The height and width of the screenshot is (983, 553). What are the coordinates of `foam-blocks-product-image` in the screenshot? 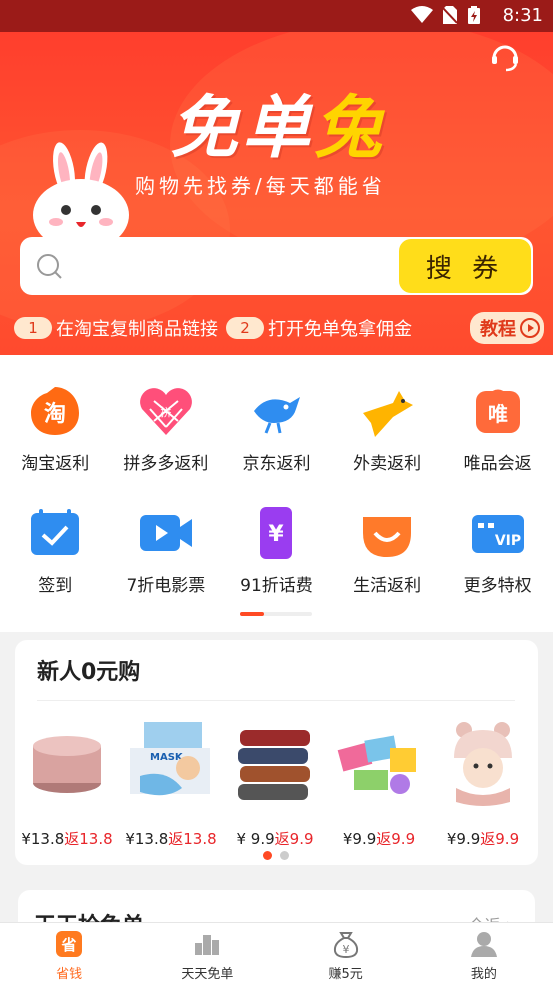 It's located at (376, 764).